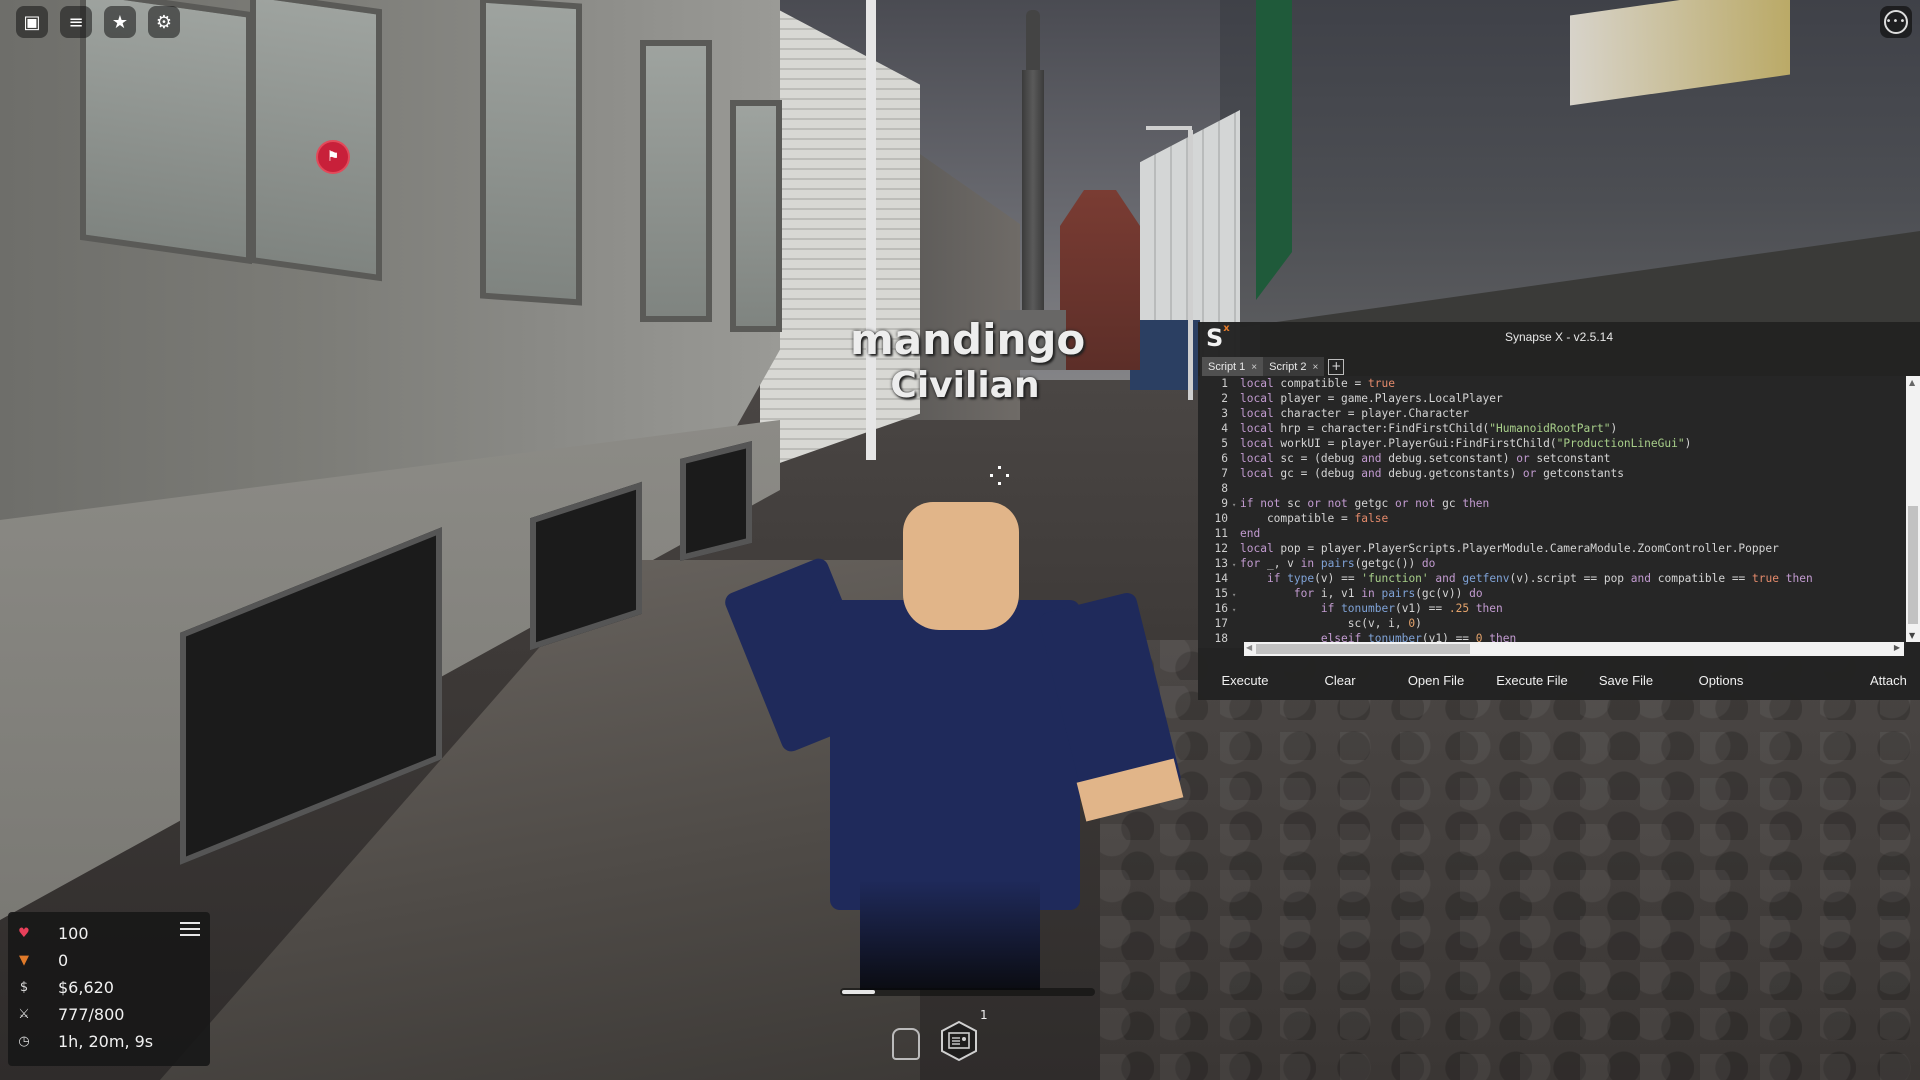 This screenshot has width=1920, height=1080. Describe the element at coordinates (24, 1014) in the screenshot. I see `handshake-icon: ⚔` at that location.